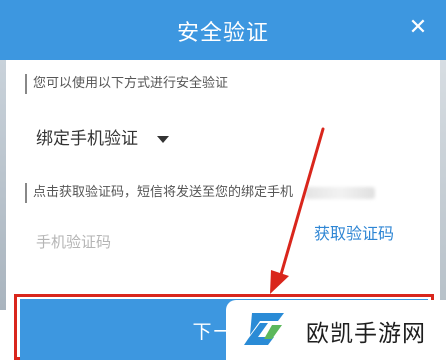 The image size is (446, 360). Describe the element at coordinates (354, 234) in the screenshot. I see `get-code-button: 获取验证码` at that location.